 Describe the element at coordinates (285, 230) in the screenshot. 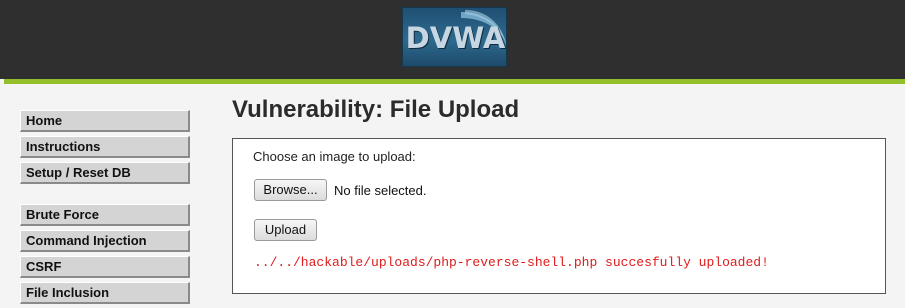

I see `upload-button: Upload` at that location.